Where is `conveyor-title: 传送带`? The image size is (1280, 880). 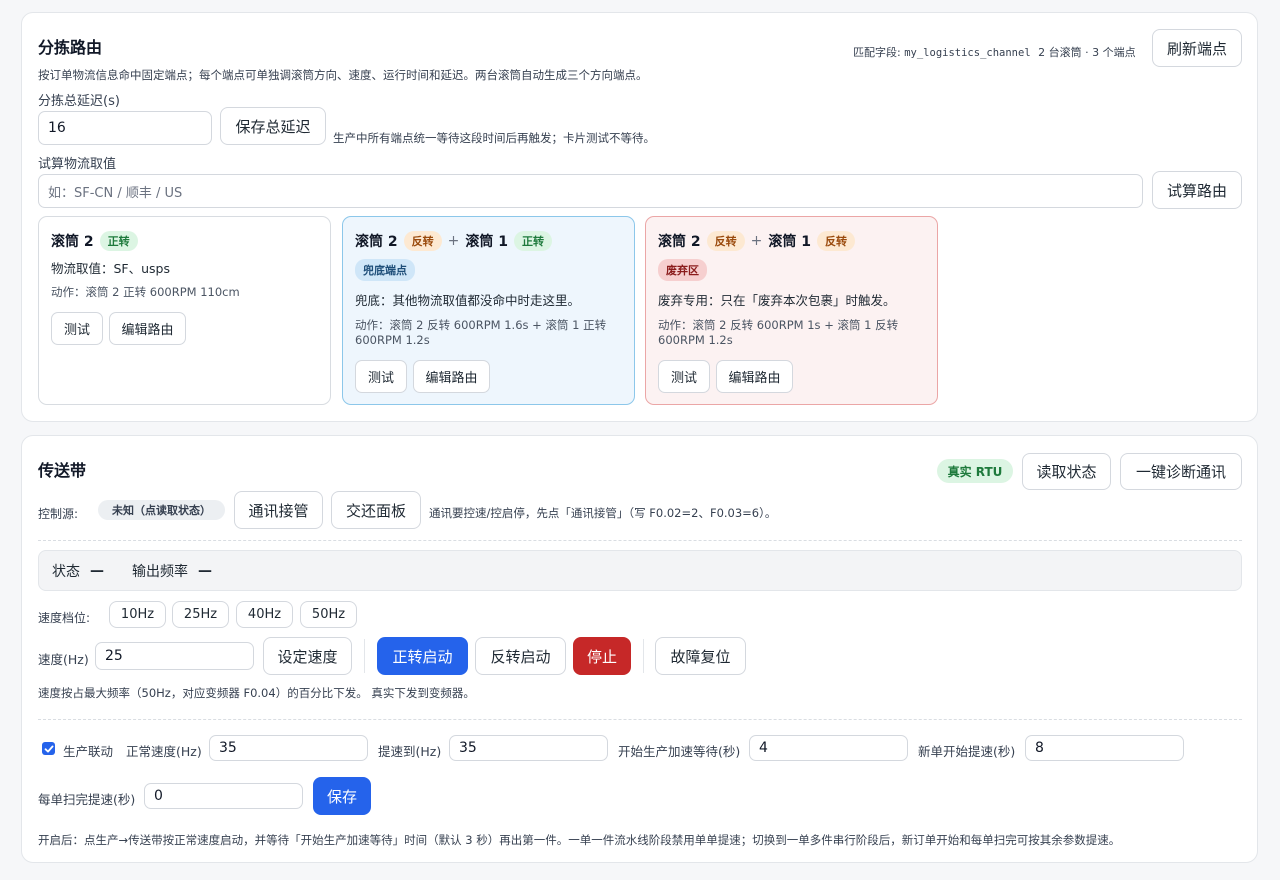 conveyor-title: 传送带 is located at coordinates (62, 470).